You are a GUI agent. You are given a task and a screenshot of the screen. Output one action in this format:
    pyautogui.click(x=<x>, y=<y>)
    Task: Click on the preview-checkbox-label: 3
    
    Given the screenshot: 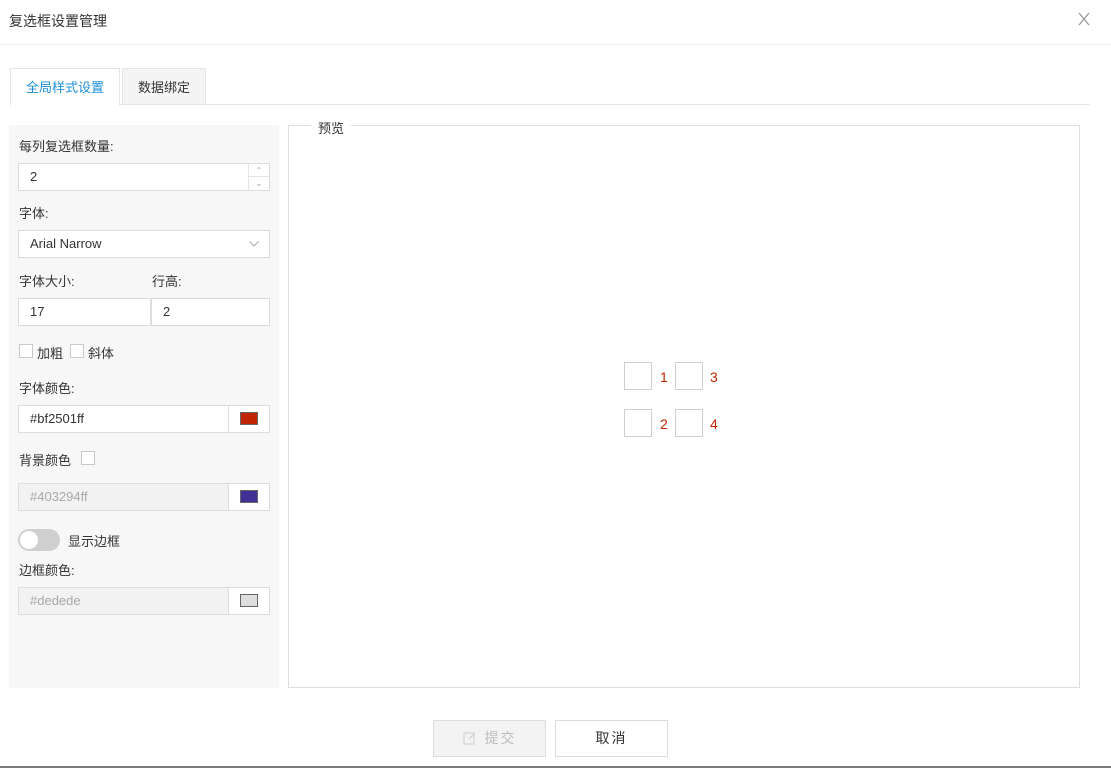 What is the action you would take?
    pyautogui.click(x=714, y=377)
    